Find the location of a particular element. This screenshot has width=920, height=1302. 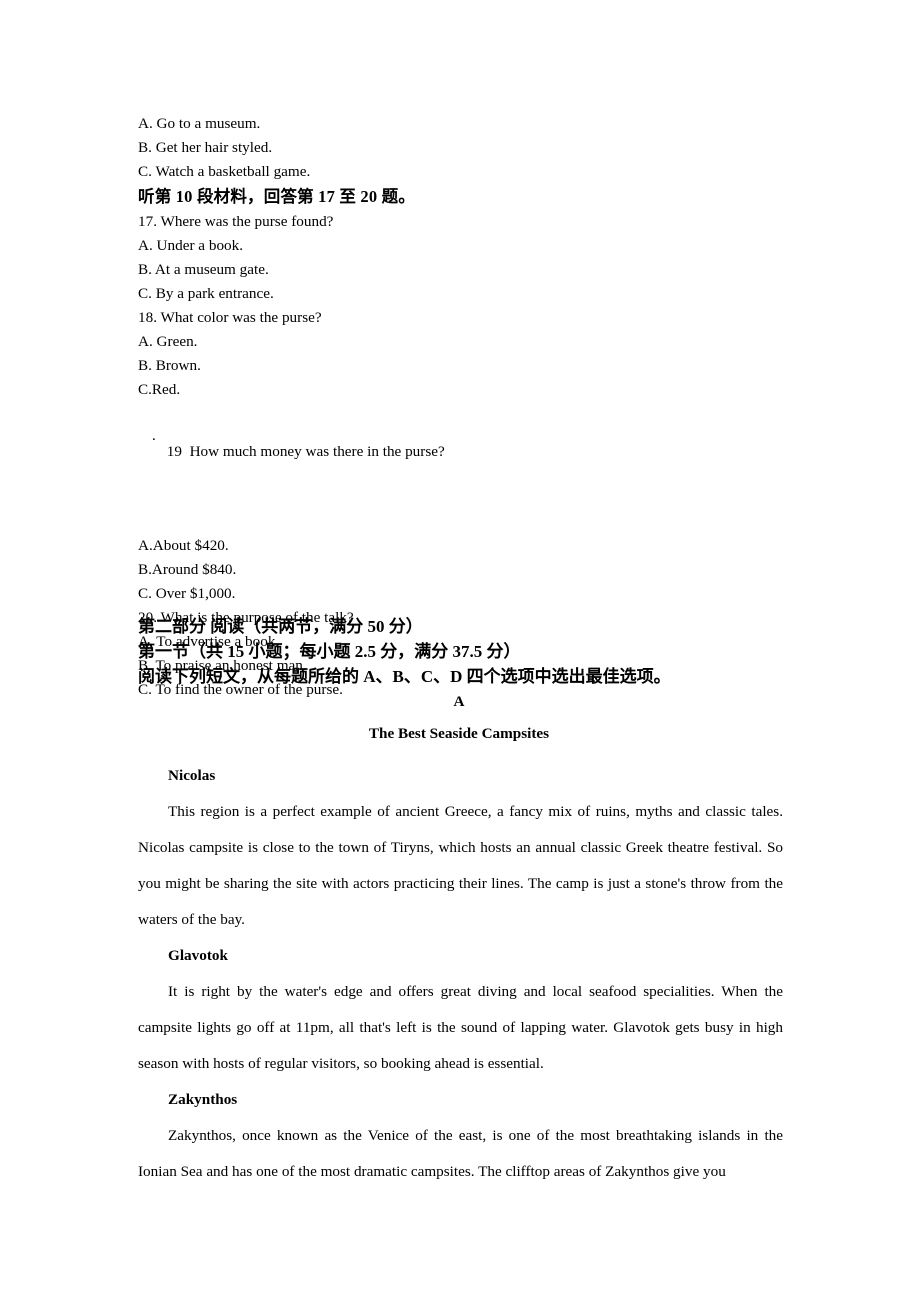

option-item: C. By a park entrance. is located at coordinates (206, 293).